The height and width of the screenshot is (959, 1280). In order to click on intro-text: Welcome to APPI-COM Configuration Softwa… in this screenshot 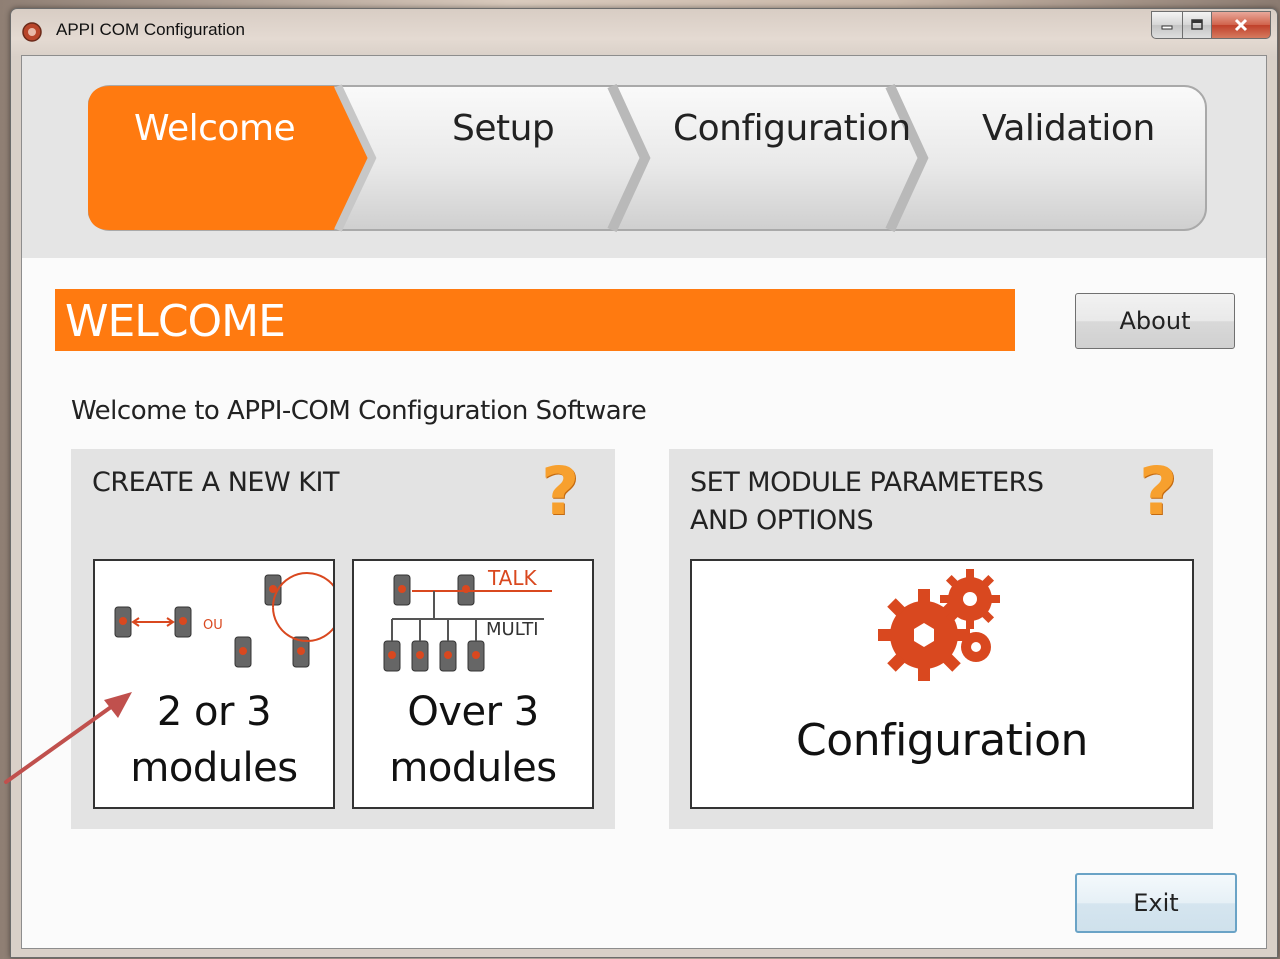, I will do `click(359, 411)`.